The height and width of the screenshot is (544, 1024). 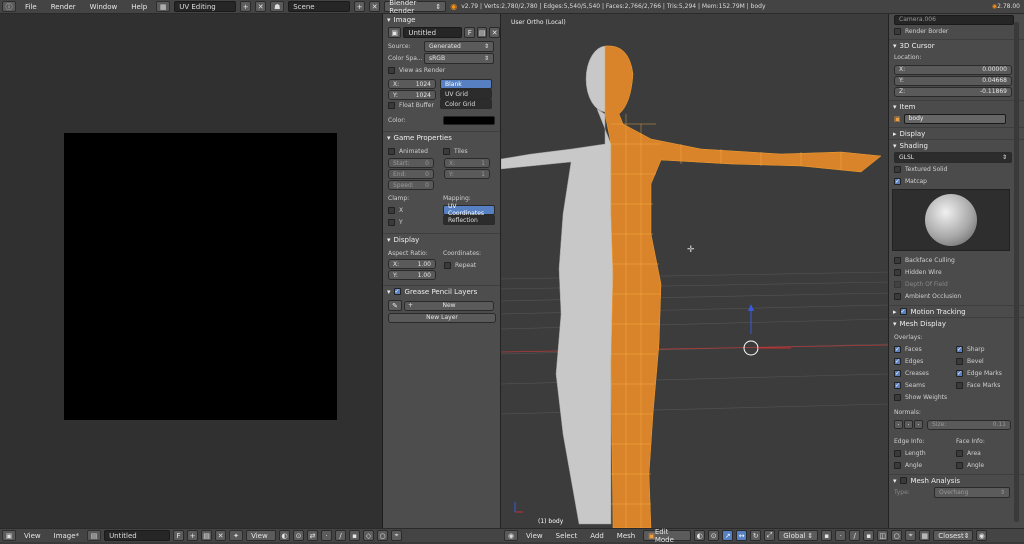 What do you see at coordinates (63, 7) in the screenshot?
I see `menu-render: Render` at bounding box center [63, 7].